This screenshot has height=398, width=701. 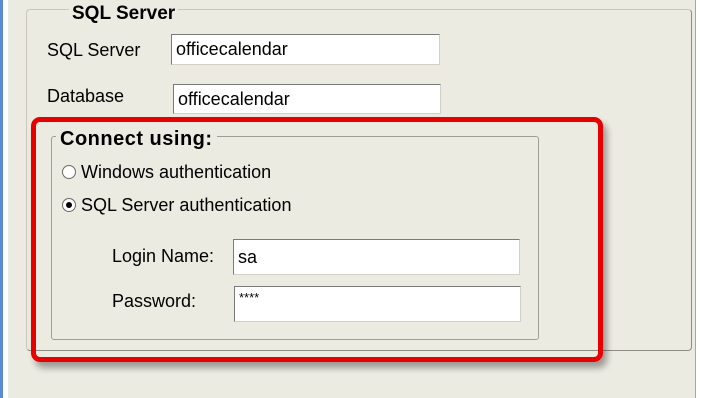 I want to click on database-label: Database, so click(x=86, y=96).